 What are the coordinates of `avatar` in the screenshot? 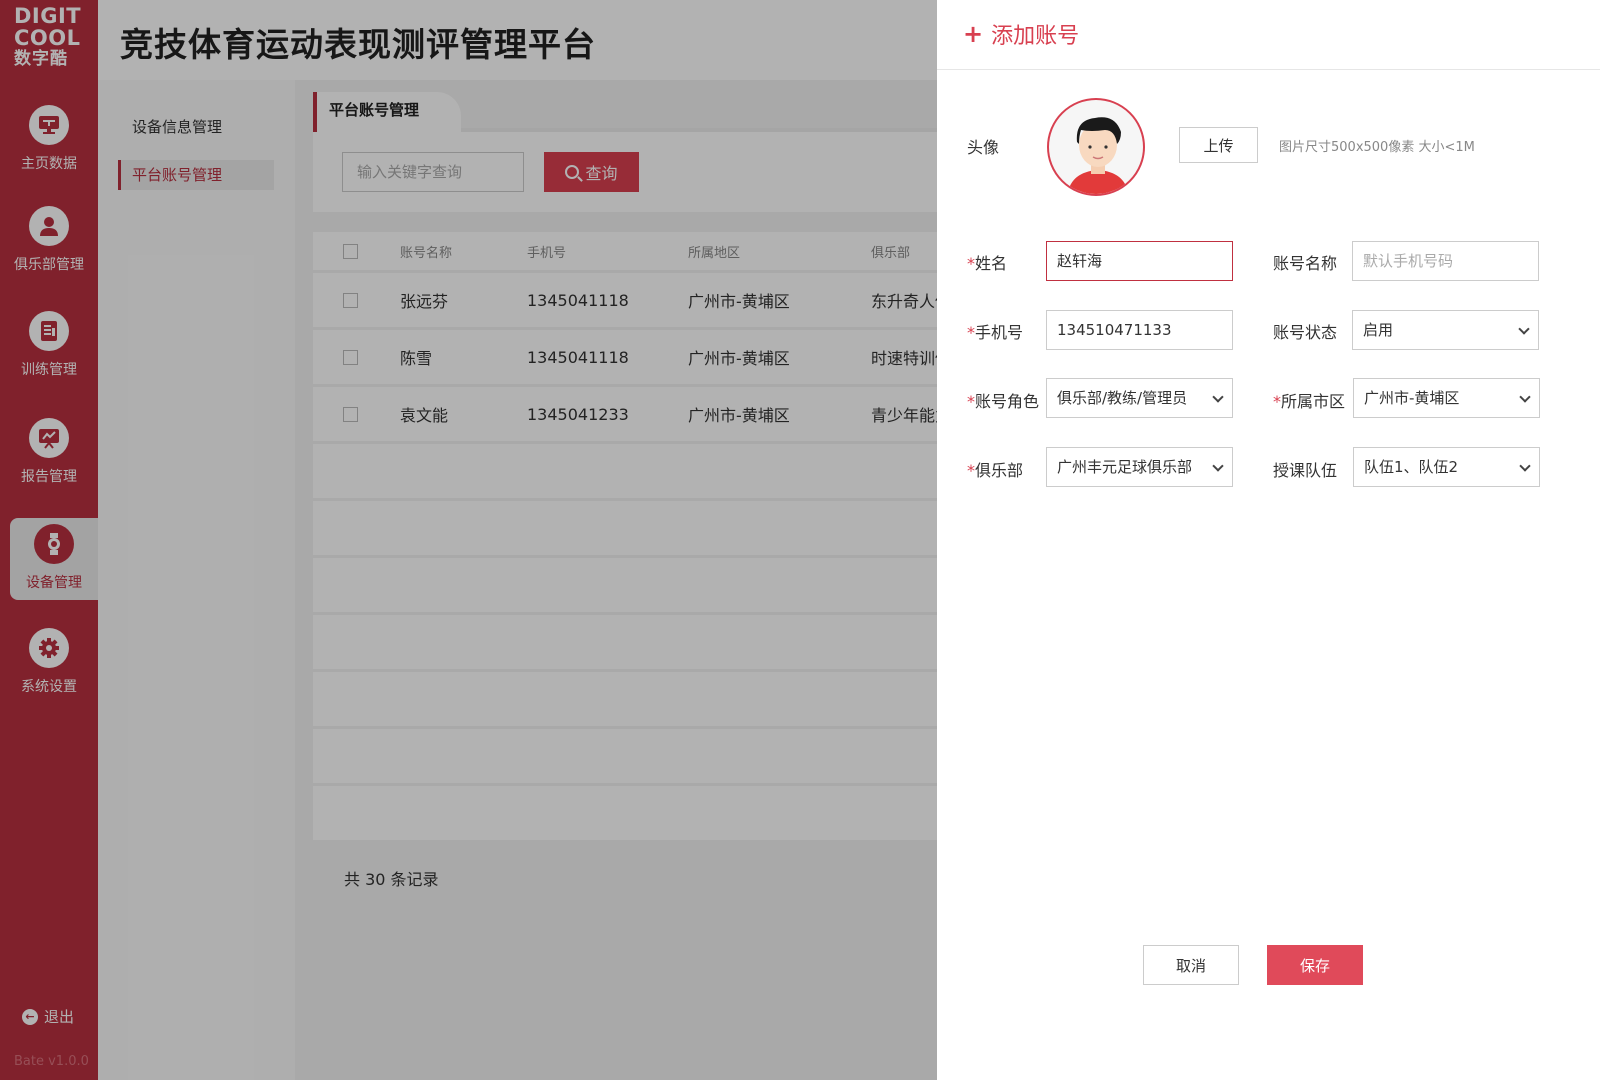 It's located at (1096, 147).